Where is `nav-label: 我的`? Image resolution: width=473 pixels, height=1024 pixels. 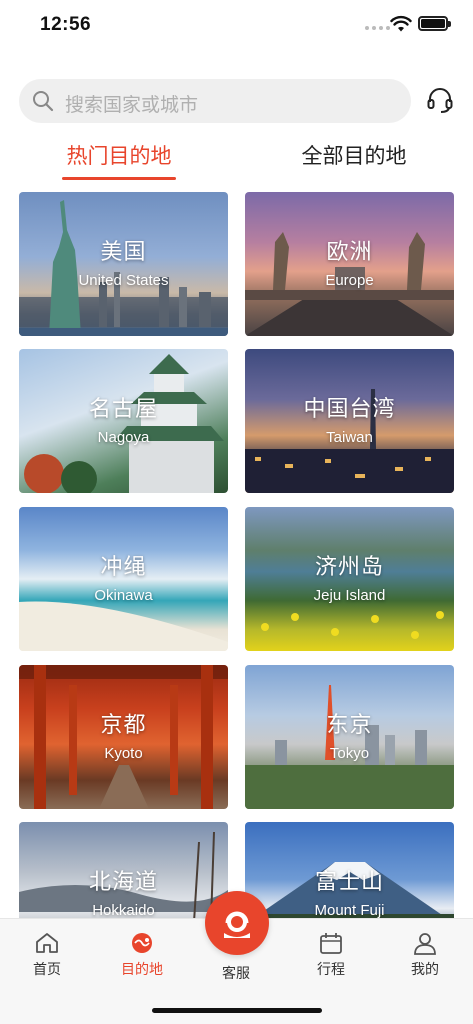 nav-label: 我的 is located at coordinates (425, 969).